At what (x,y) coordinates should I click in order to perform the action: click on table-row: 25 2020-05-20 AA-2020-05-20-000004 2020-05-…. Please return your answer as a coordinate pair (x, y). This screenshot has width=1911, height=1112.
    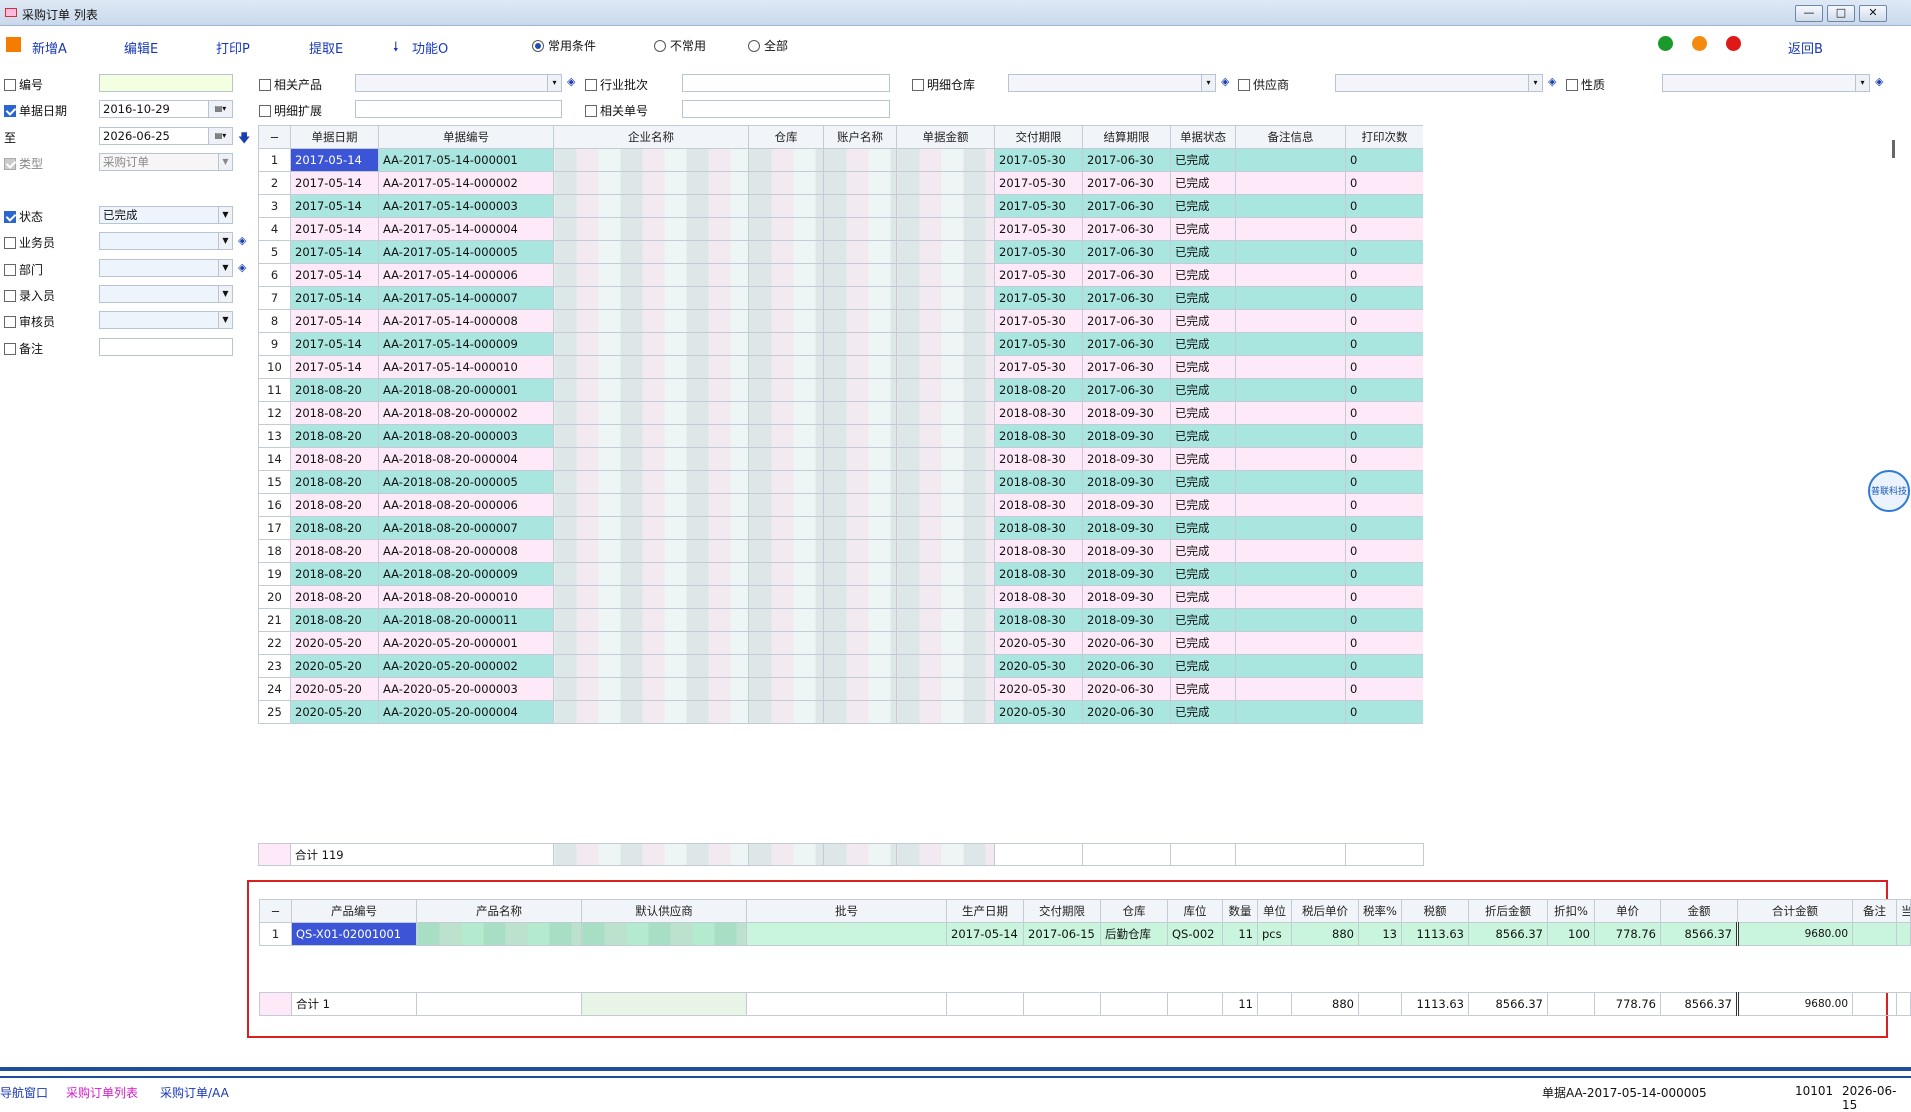
    Looking at the image, I should click on (840, 712).